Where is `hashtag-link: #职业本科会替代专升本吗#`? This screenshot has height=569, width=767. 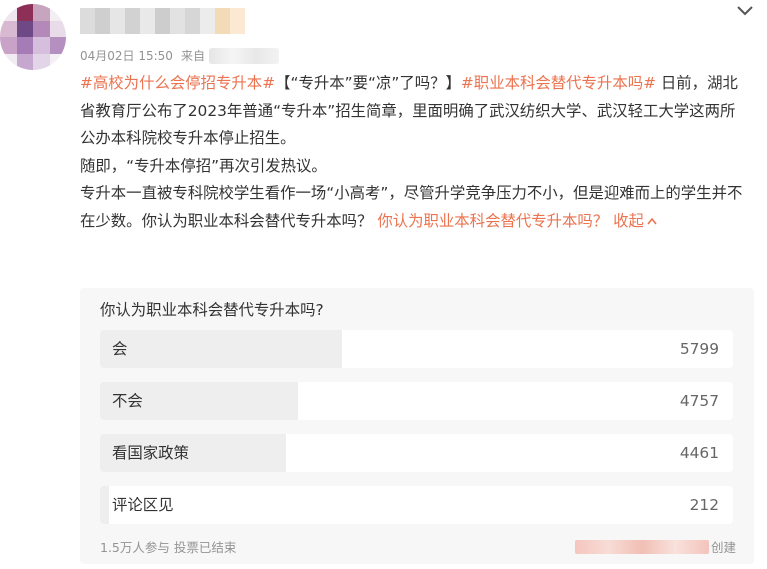 hashtag-link: #职业本科会替代专升本吗# is located at coordinates (558, 83).